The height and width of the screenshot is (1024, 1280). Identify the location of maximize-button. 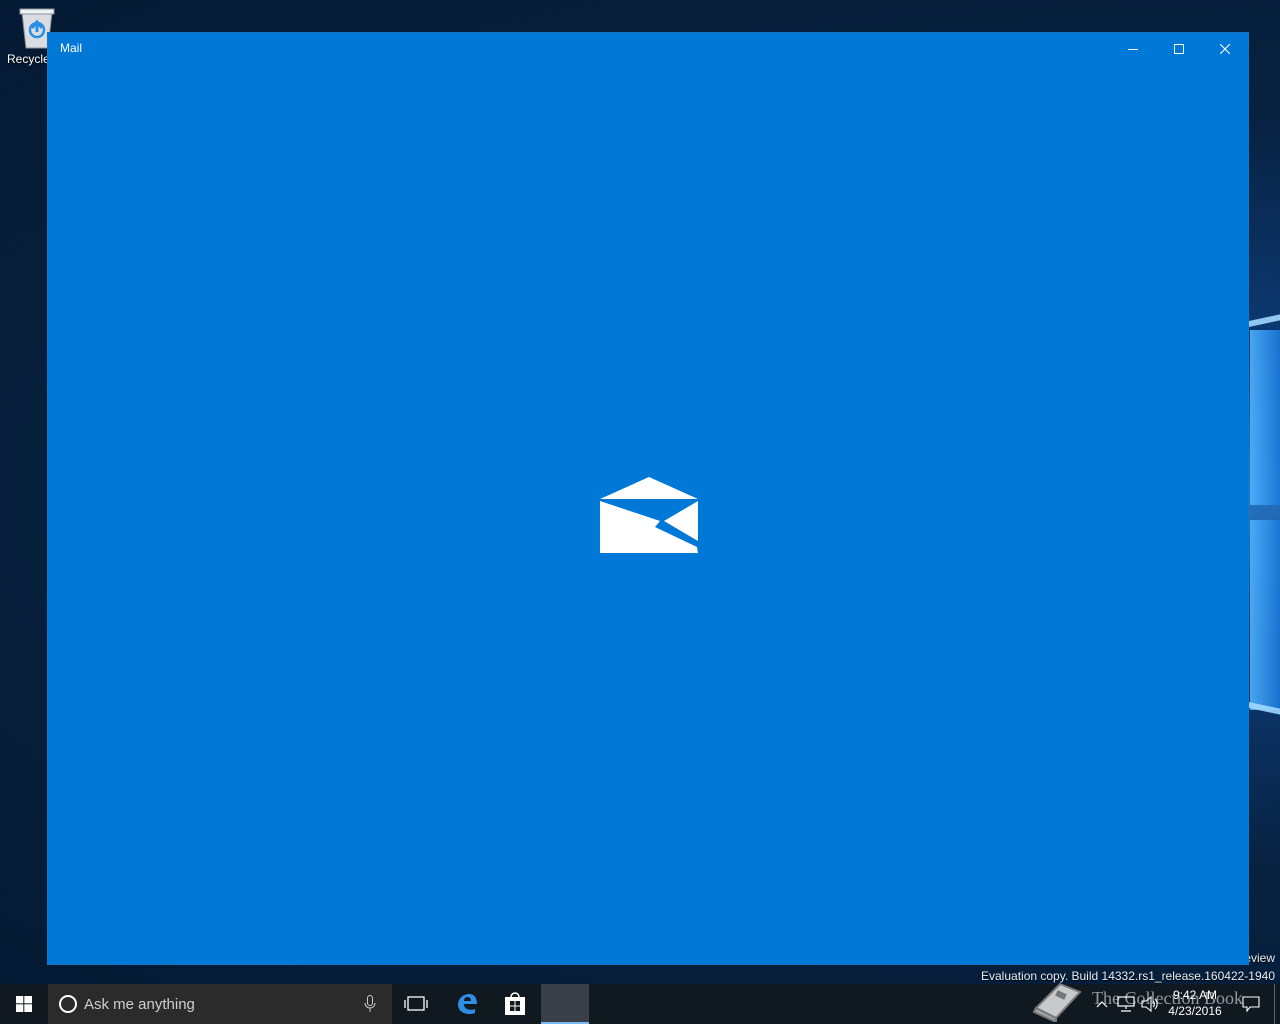
(1179, 48).